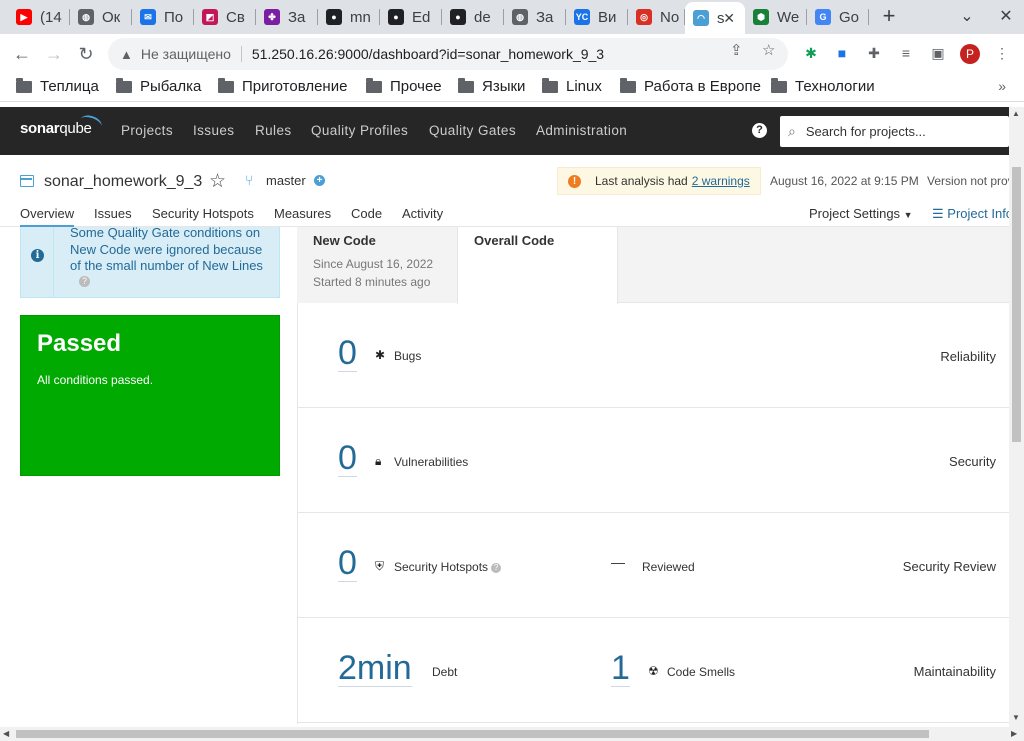  Describe the element at coordinates (101, 17) in the screenshot. I see `browser-tab: ◍ Ок` at that location.